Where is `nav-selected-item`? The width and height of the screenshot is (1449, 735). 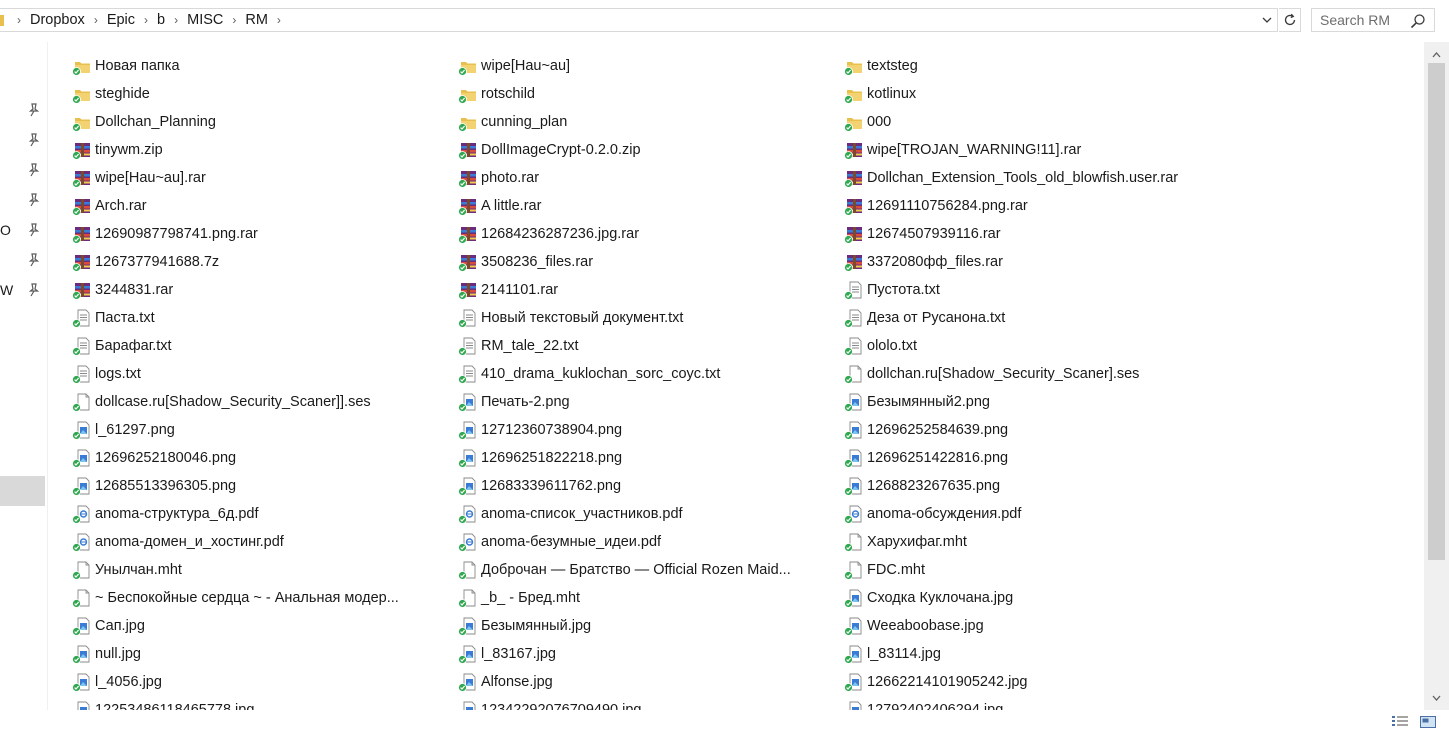 nav-selected-item is located at coordinates (22, 491).